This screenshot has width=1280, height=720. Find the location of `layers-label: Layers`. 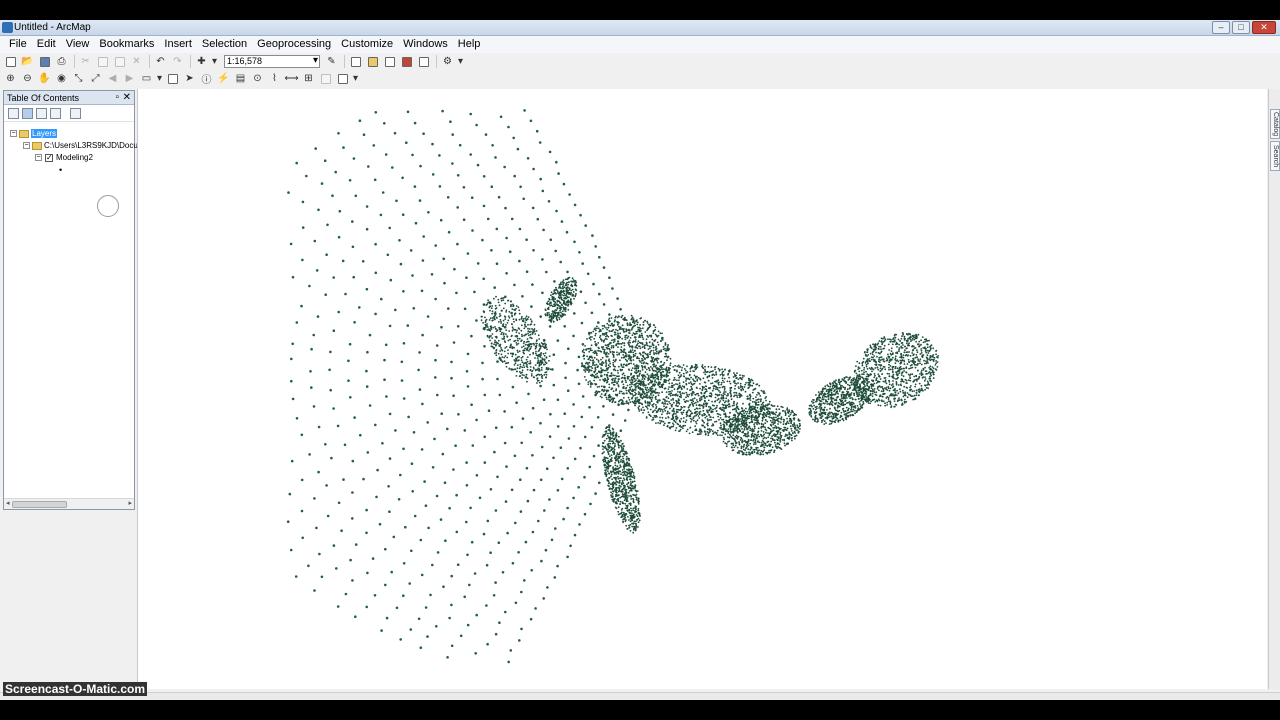

layers-label: Layers is located at coordinates (44, 133).